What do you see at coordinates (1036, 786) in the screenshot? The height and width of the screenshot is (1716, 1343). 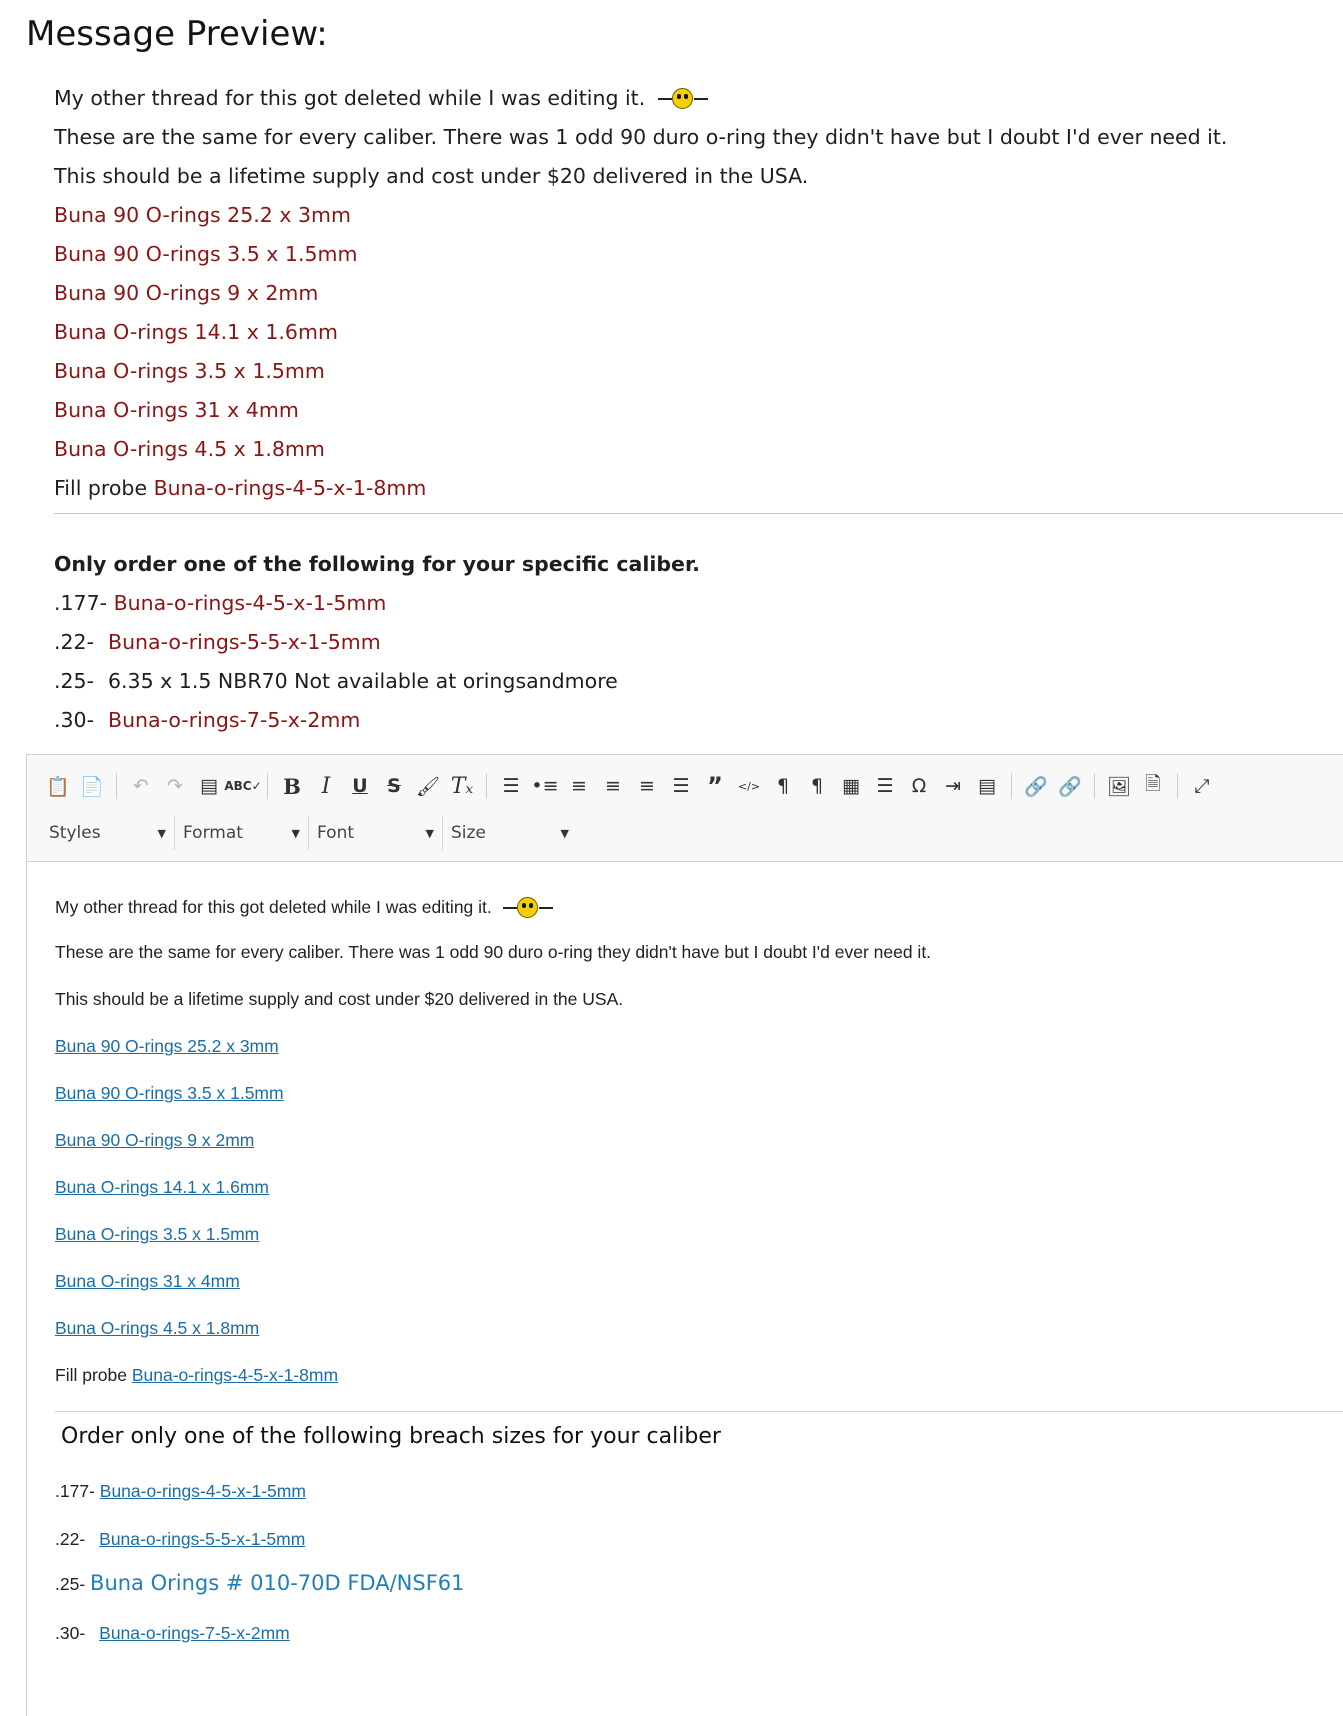 I see `link-icon: 🔗` at bounding box center [1036, 786].